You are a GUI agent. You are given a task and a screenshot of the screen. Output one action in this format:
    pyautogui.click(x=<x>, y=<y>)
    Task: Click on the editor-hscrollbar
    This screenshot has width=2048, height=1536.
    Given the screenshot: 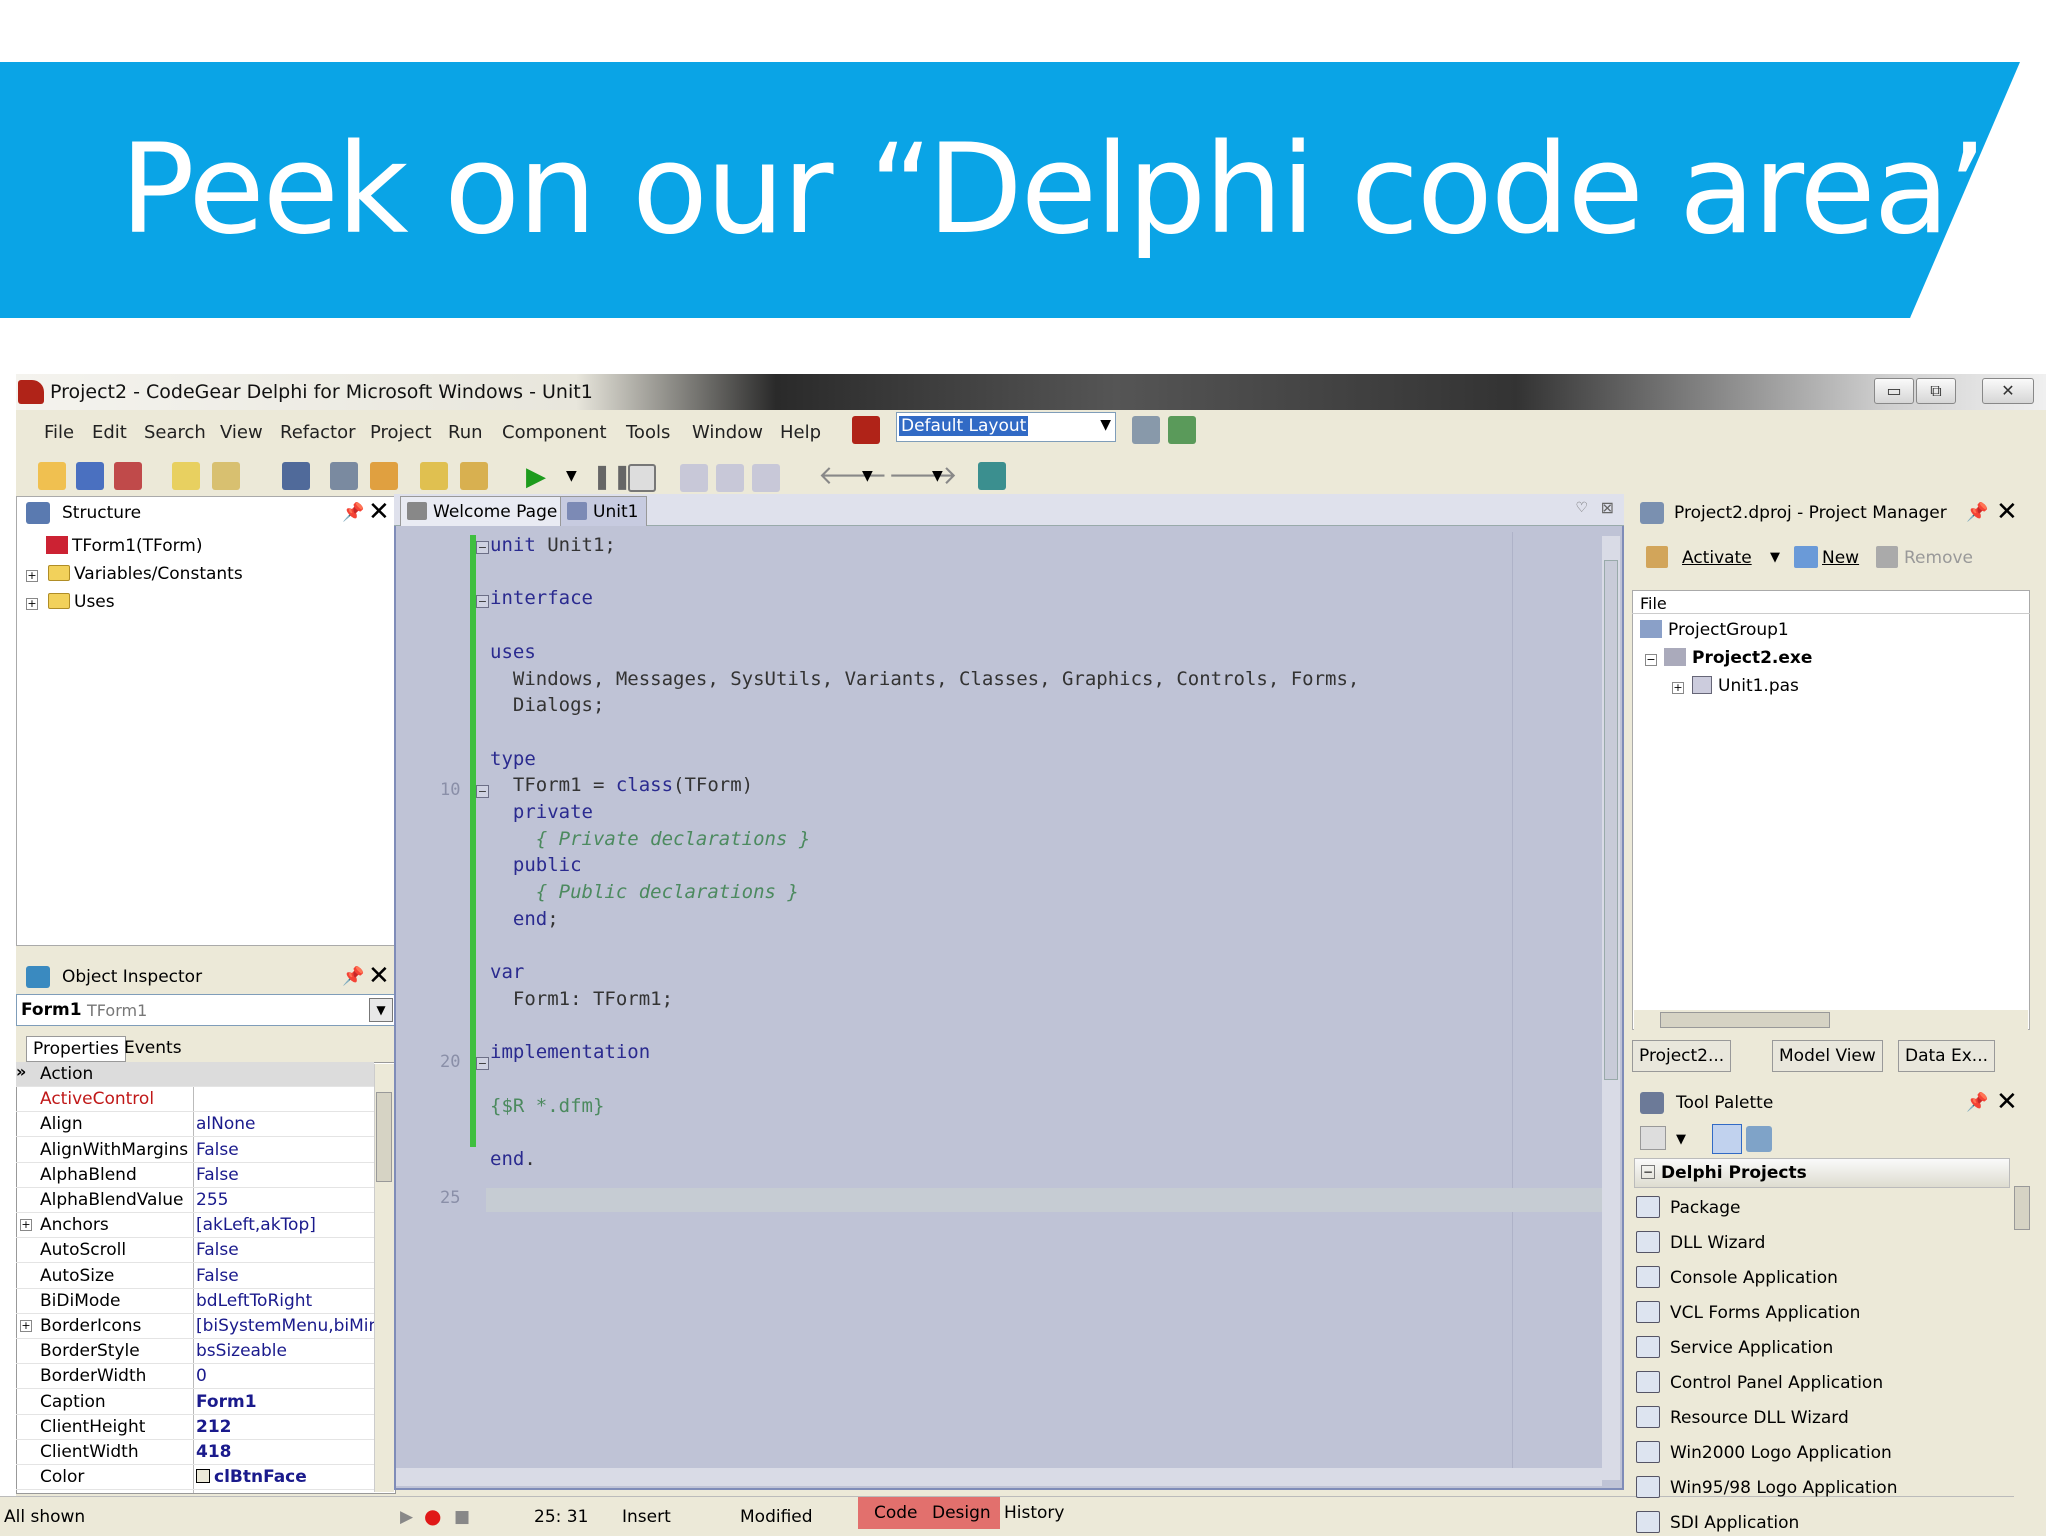 What is the action you would take?
    pyautogui.click(x=999, y=1477)
    